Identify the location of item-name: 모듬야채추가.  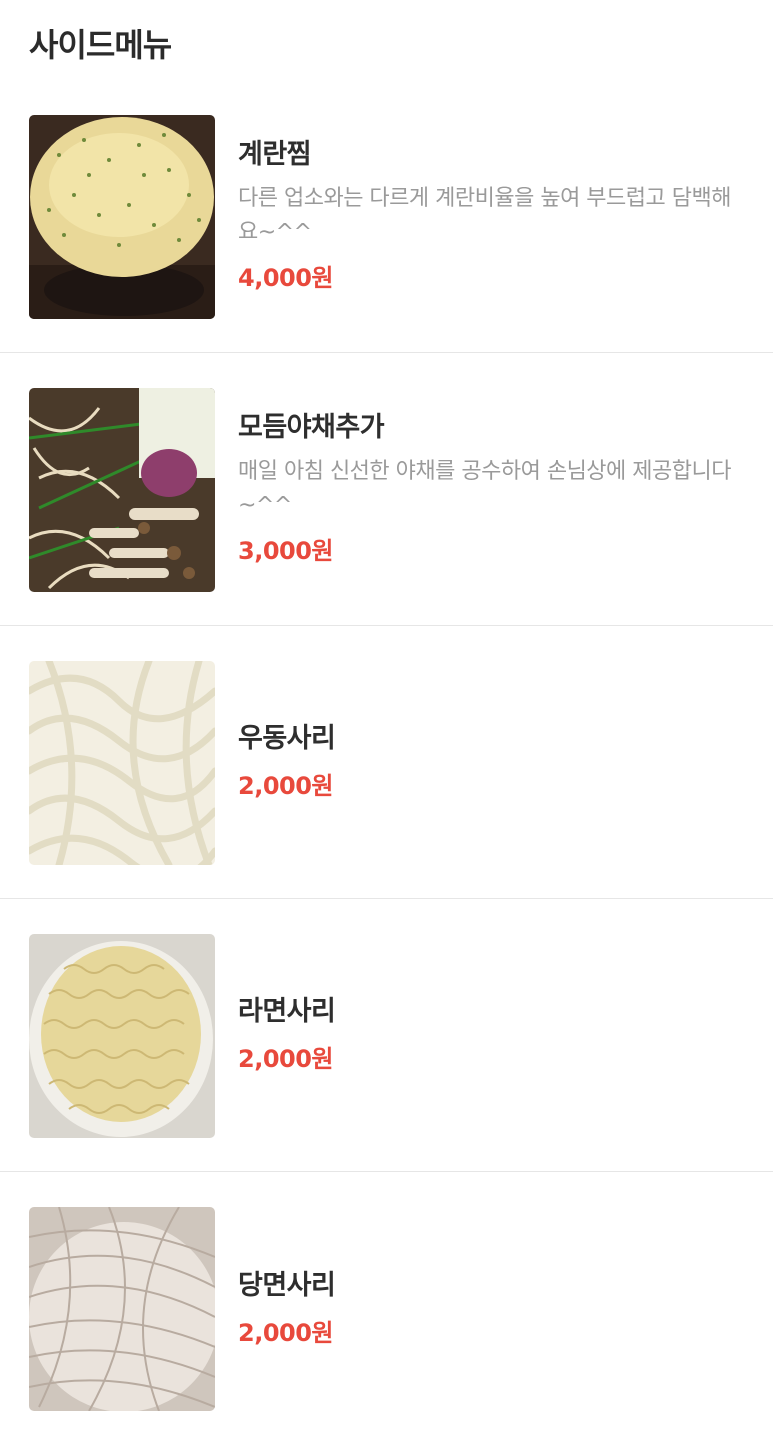
(311, 427).